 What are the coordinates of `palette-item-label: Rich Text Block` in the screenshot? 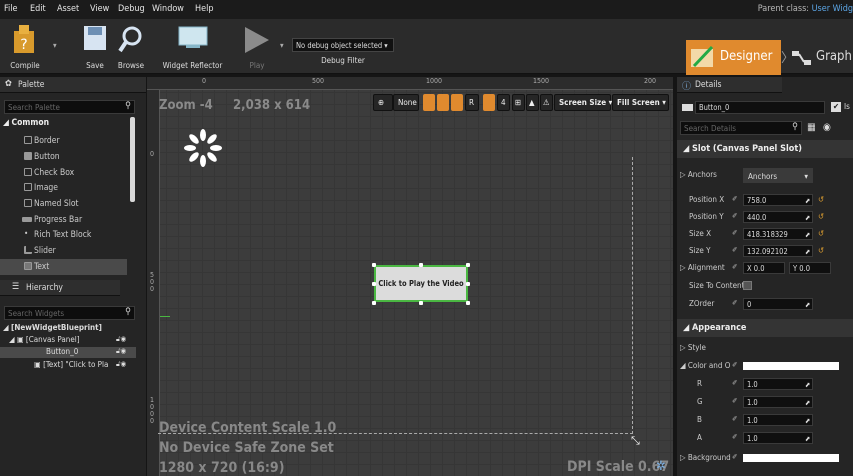 It's located at (63, 235).